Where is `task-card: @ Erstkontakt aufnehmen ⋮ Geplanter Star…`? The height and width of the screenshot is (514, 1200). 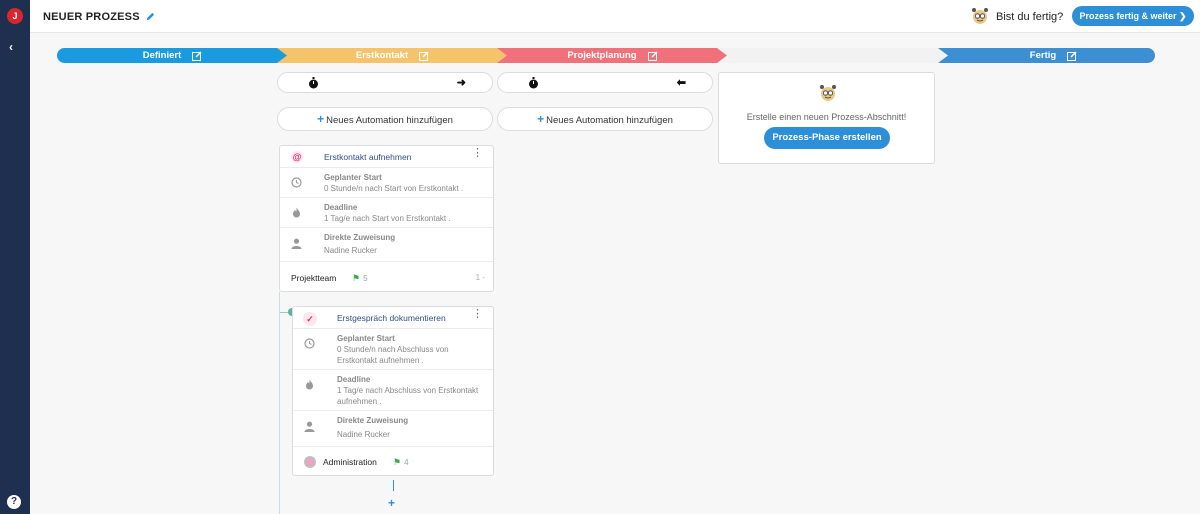 task-card: @ Erstkontakt aufnehmen ⋮ Geplanter Star… is located at coordinates (386, 218).